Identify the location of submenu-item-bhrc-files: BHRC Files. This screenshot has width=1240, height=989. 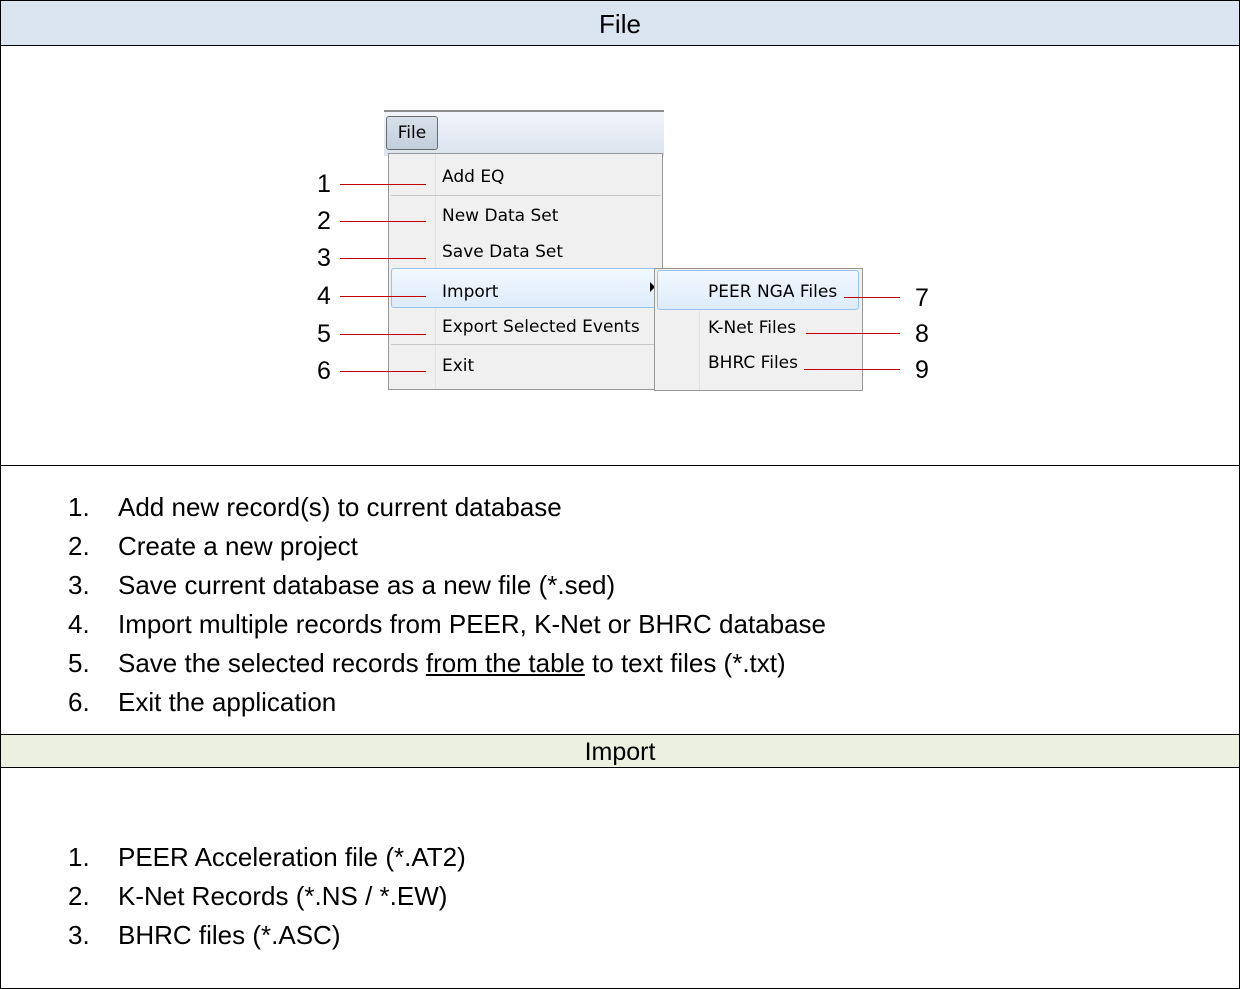
(753, 363).